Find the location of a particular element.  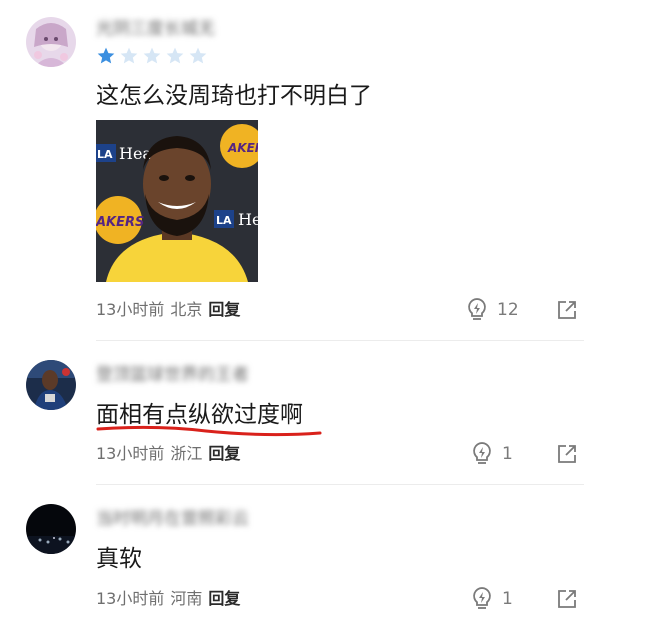

location: 北京 is located at coordinates (186, 309).